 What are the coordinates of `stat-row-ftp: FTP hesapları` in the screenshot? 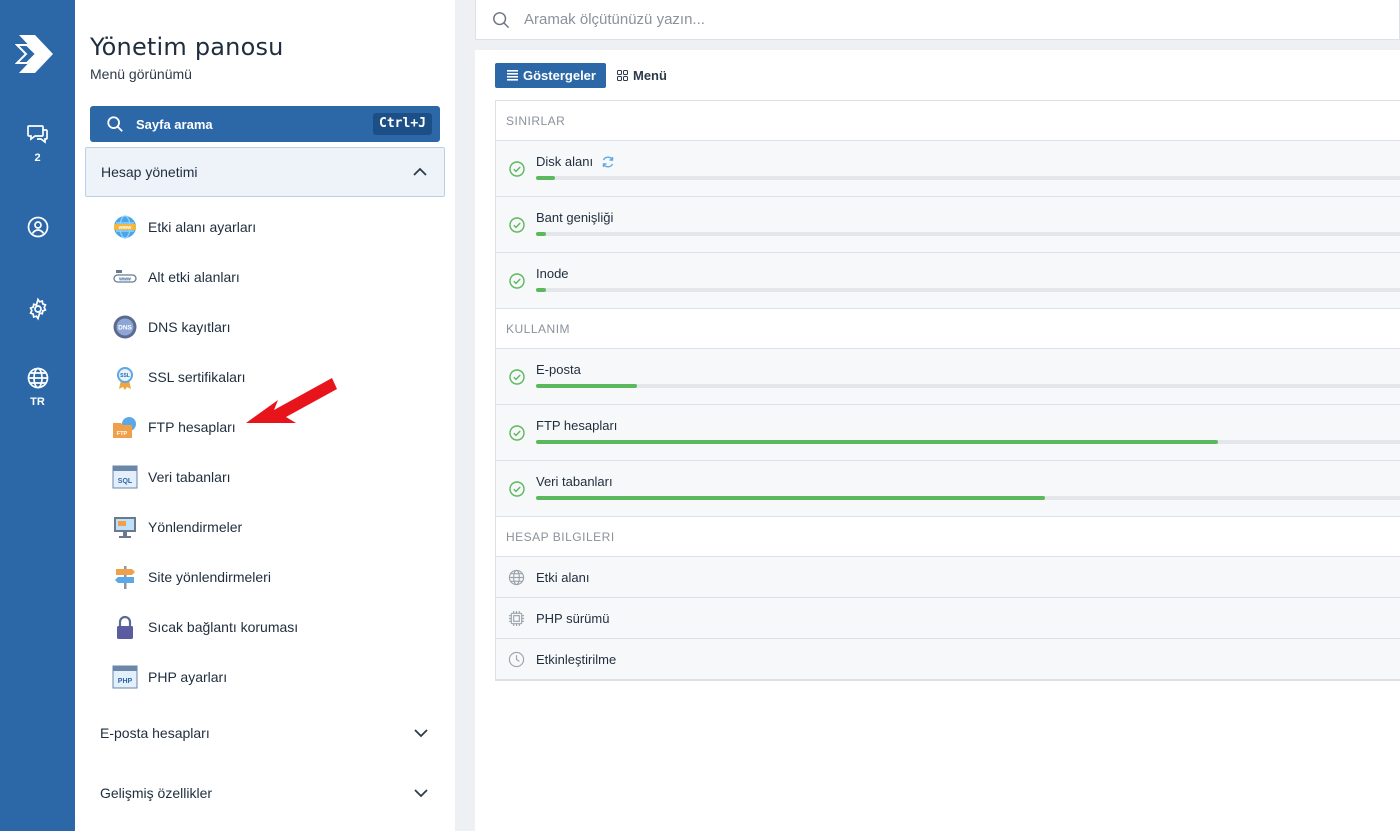 It's located at (948, 433).